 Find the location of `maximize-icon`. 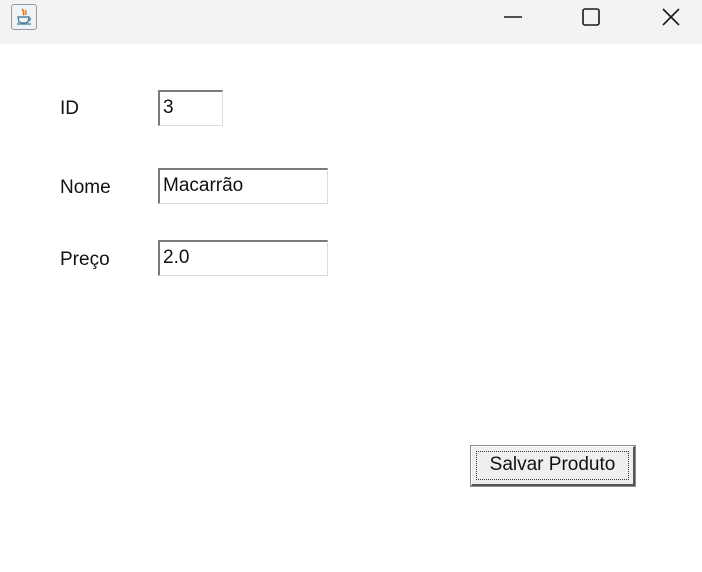

maximize-icon is located at coordinates (591, 17).